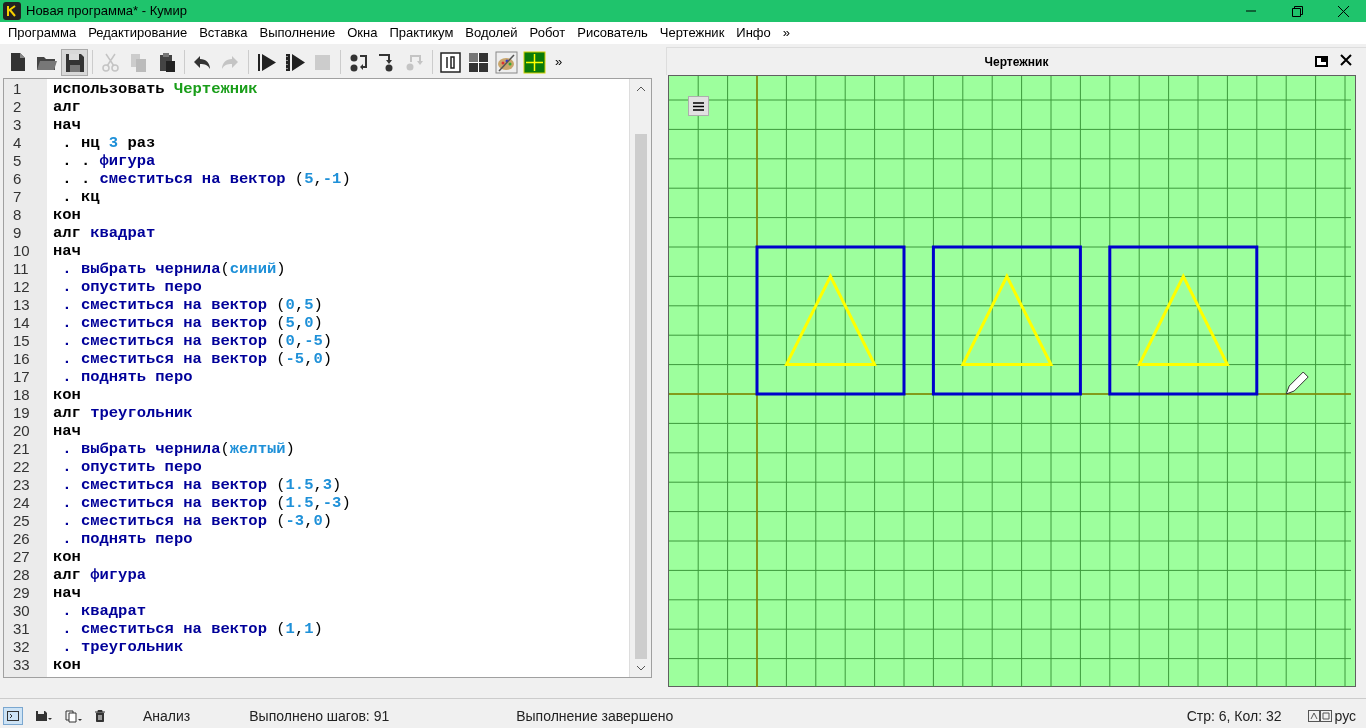 The image size is (1366, 728). I want to click on line-number: 21, so click(21, 449).